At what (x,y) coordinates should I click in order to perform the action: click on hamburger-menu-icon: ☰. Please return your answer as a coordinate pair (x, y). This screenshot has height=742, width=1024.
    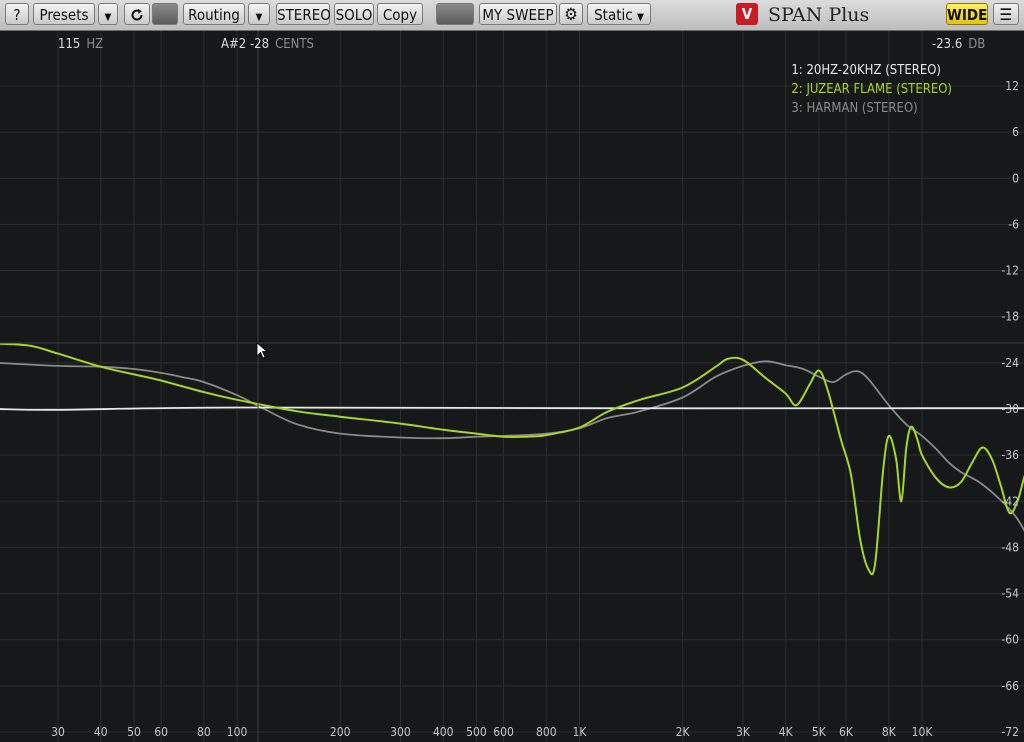
    Looking at the image, I should click on (1006, 14).